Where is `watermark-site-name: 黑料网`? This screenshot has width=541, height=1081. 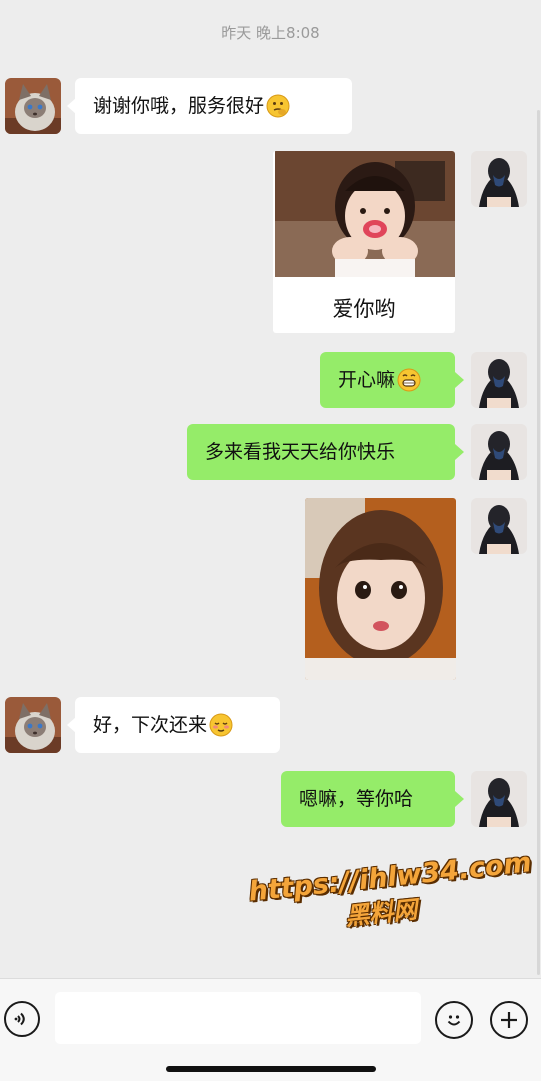
watermark-site-name: 黑料网 is located at coordinates (381, 913).